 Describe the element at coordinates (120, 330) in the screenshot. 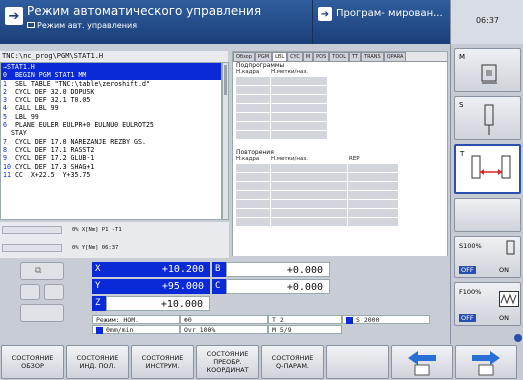

I see `f-value: 0mm/min` at that location.